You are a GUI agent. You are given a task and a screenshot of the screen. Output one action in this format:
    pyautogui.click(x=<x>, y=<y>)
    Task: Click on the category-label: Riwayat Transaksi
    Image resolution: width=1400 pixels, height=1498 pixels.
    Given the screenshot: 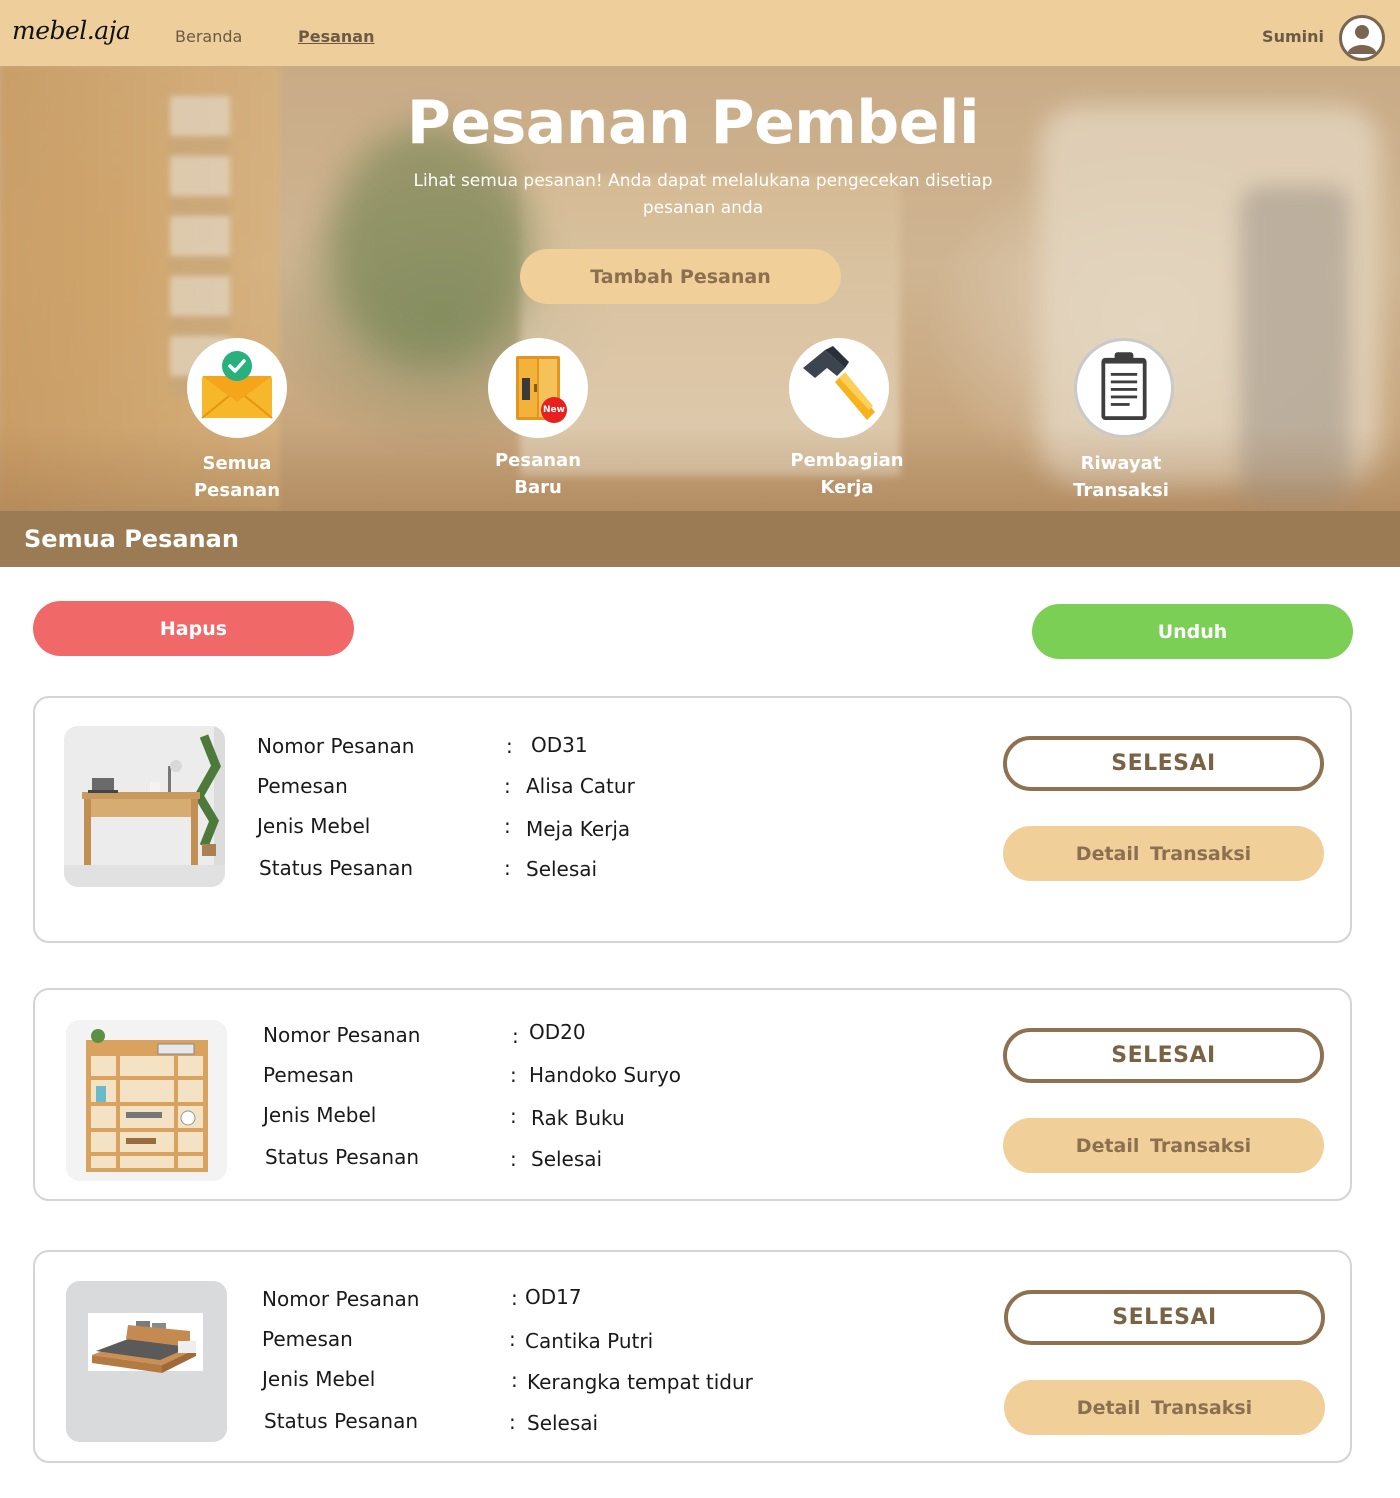 What is the action you would take?
    pyautogui.click(x=1121, y=477)
    